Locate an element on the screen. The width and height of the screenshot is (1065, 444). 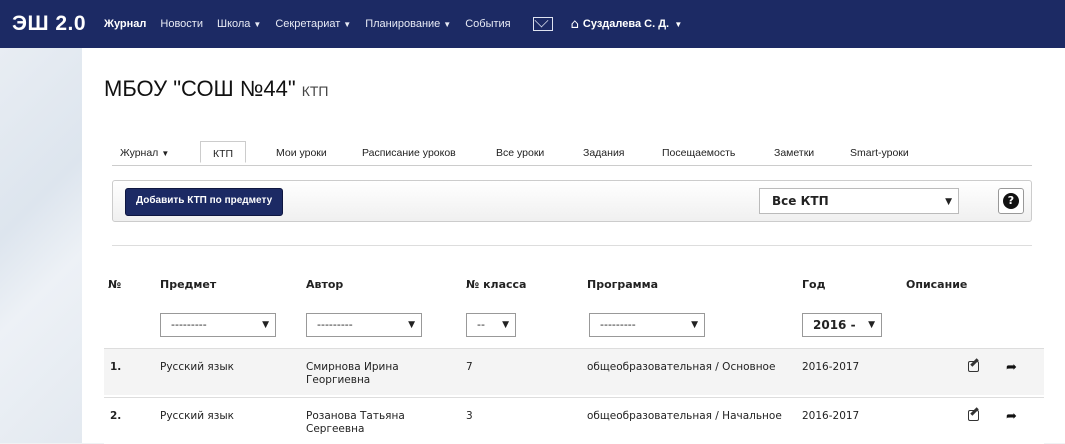
nav-secretariat-label: Секретариат is located at coordinates (308, 24).